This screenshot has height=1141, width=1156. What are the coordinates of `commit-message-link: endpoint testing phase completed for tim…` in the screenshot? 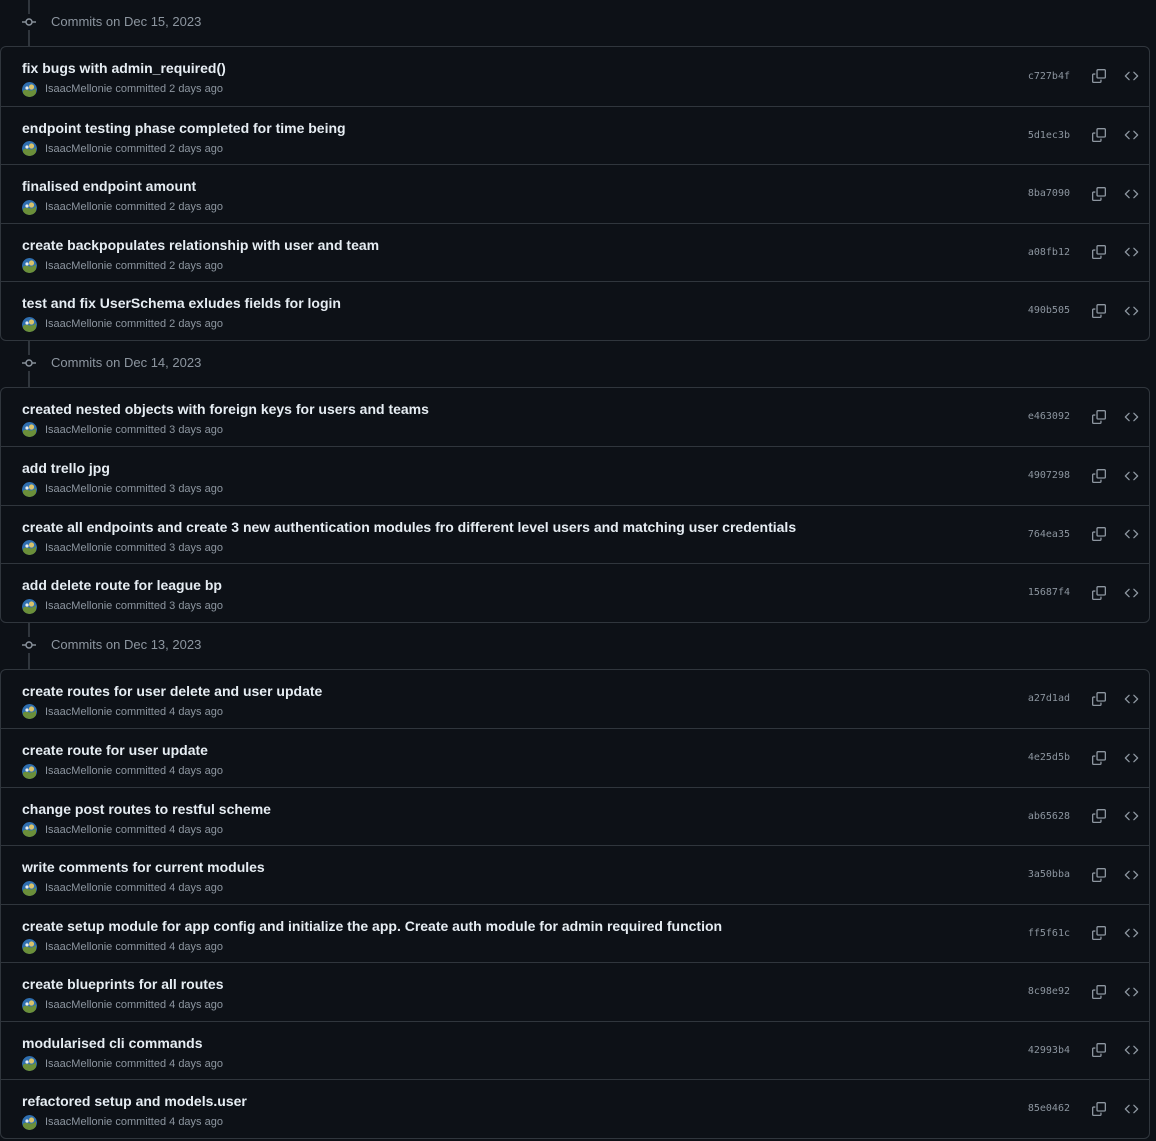 It's located at (184, 128).